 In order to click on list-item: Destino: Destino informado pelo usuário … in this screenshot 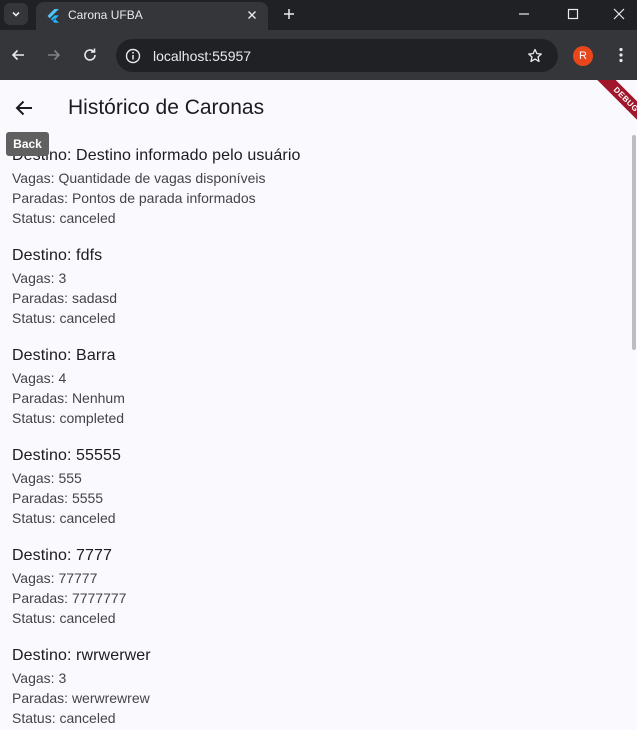, I will do `click(312, 195)`.